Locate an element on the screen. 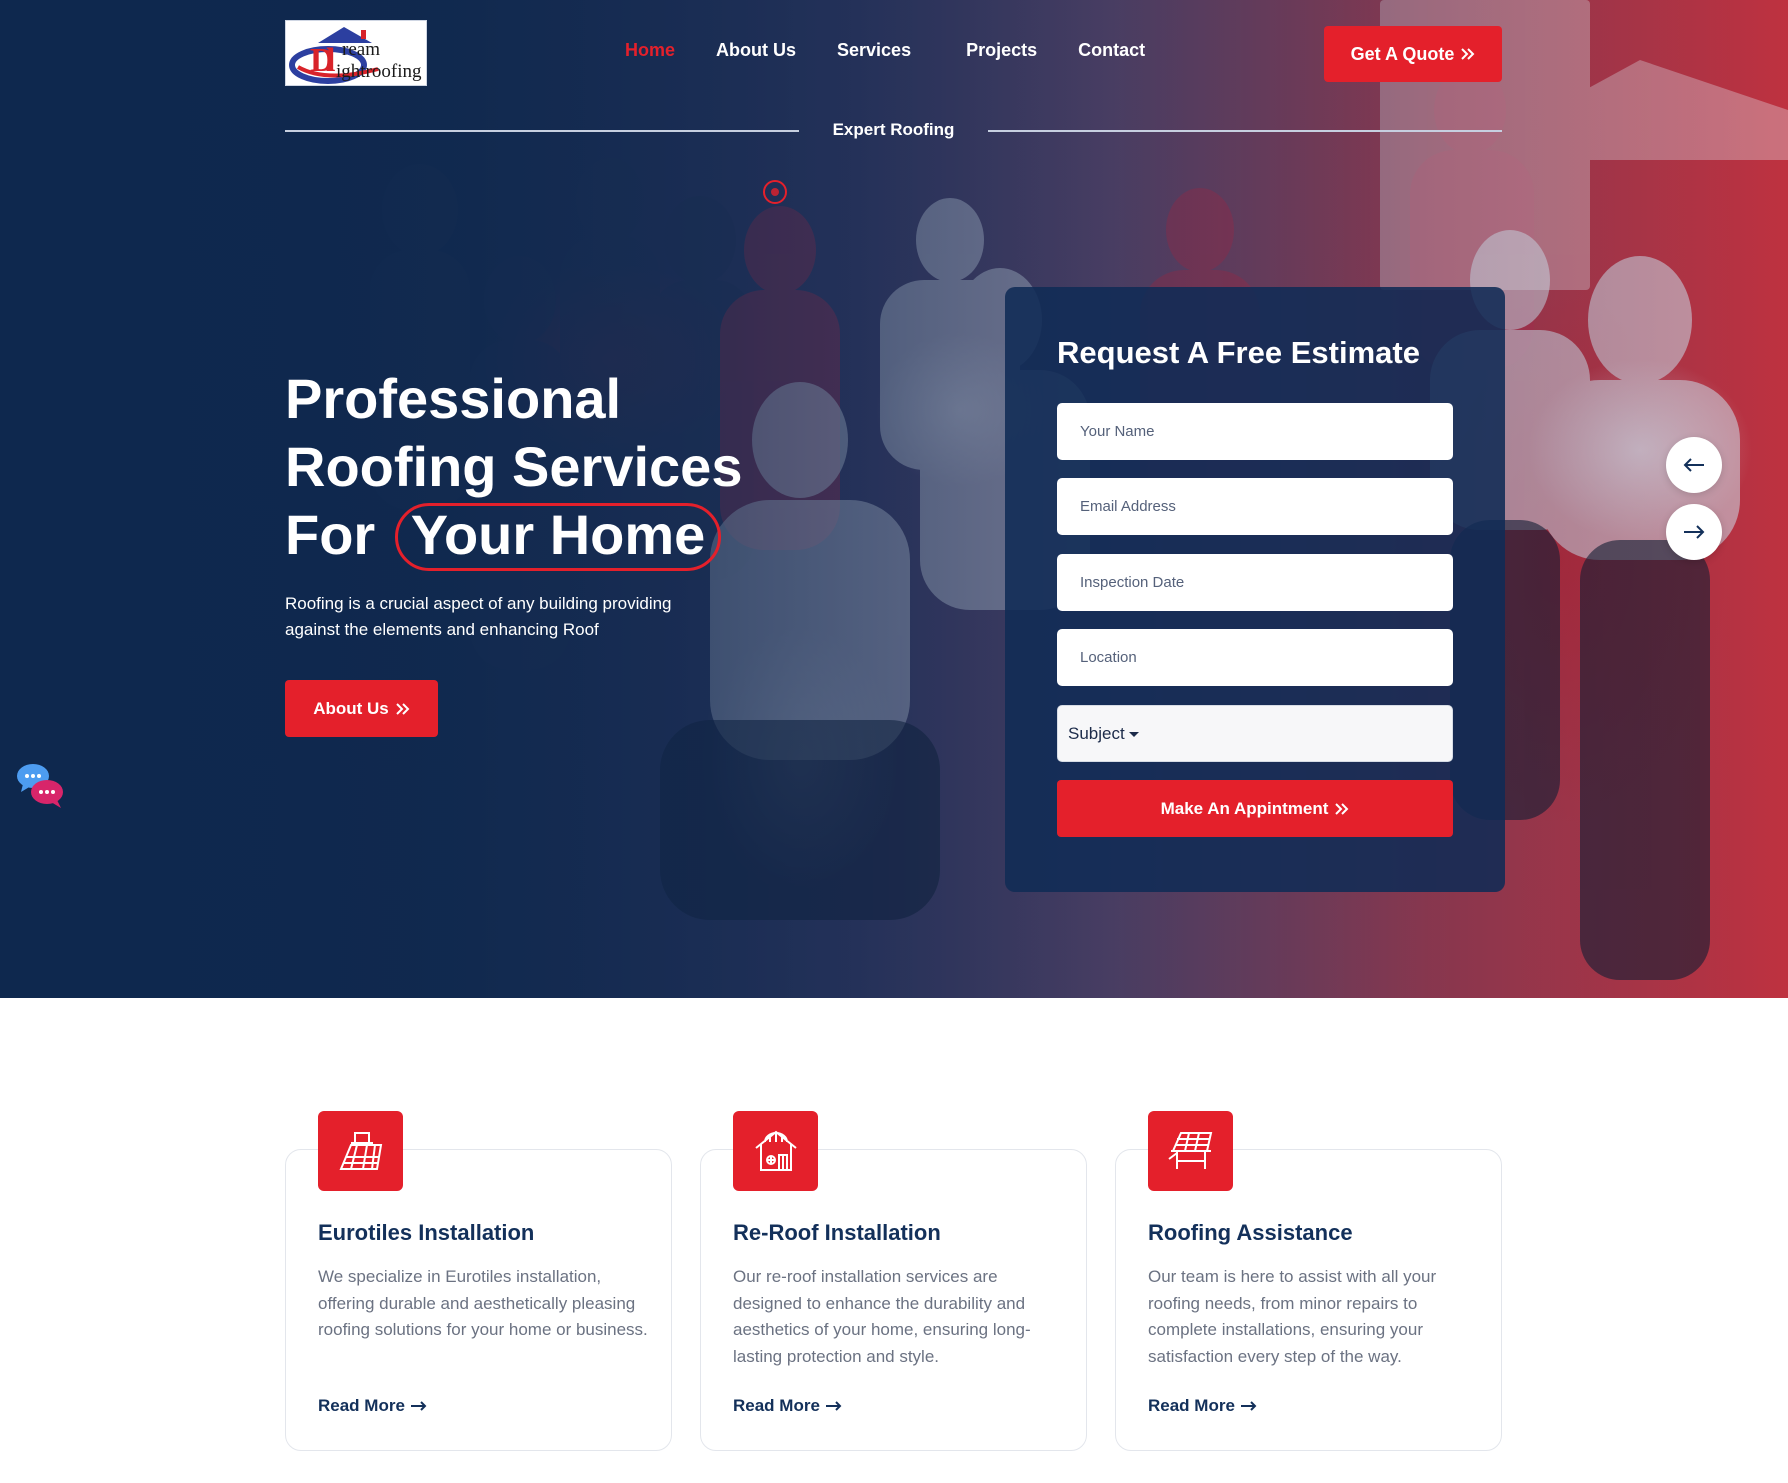 The height and width of the screenshot is (1483, 1788). slider-prev-button is located at coordinates (1694, 465).